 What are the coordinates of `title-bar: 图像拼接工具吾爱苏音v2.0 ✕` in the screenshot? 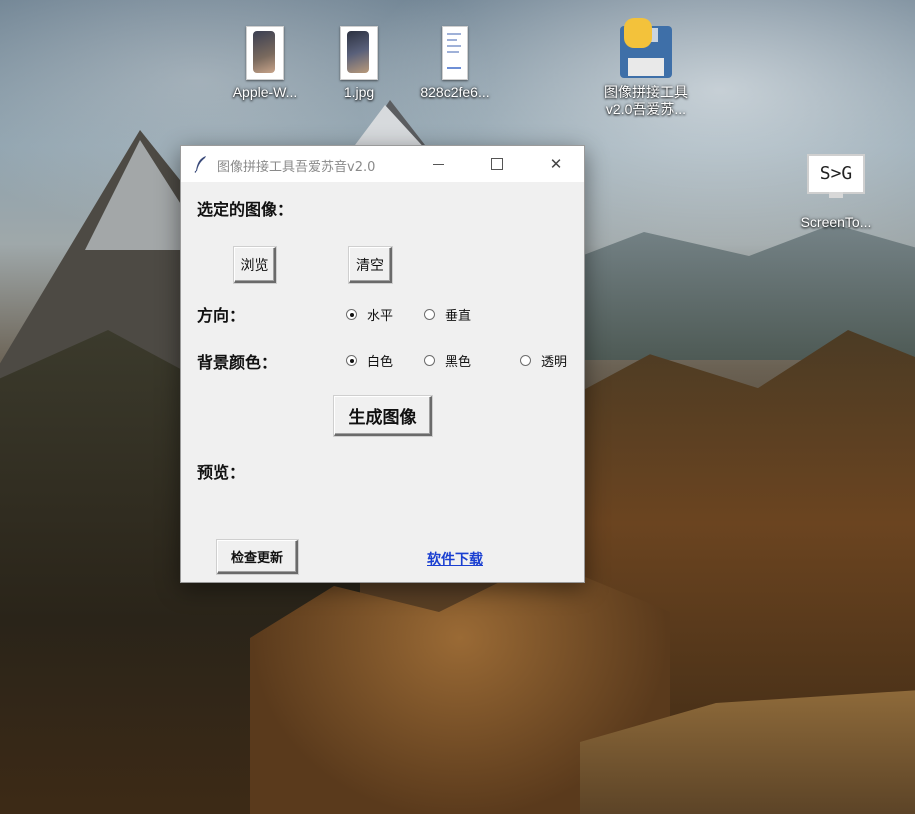 It's located at (382, 164).